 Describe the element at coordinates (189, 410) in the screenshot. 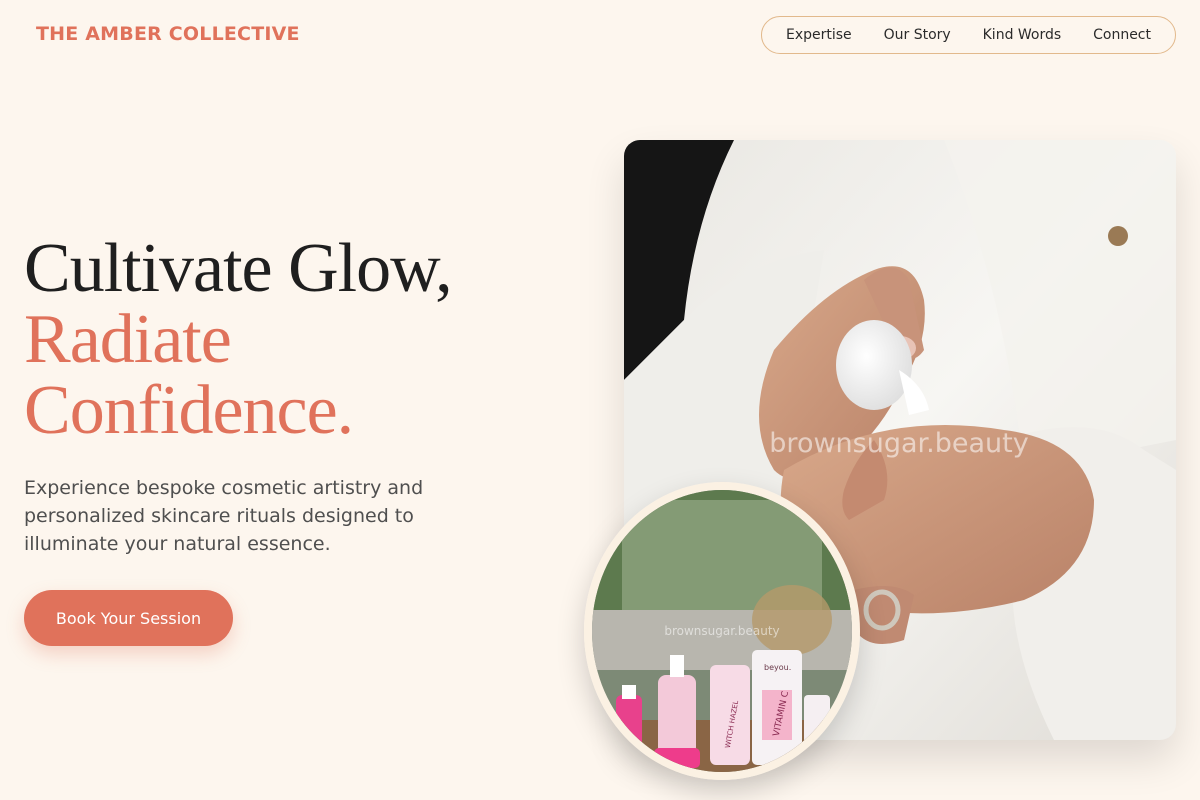

I see `hero-headline-line3: Confidence.` at that location.